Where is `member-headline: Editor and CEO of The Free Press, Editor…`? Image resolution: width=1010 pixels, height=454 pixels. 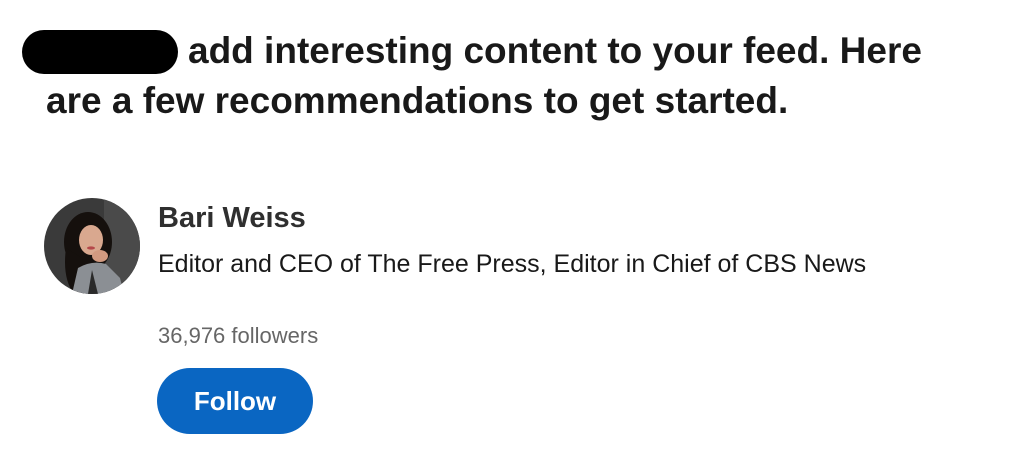 member-headline: Editor and CEO of The Free Press, Editor… is located at coordinates (512, 264).